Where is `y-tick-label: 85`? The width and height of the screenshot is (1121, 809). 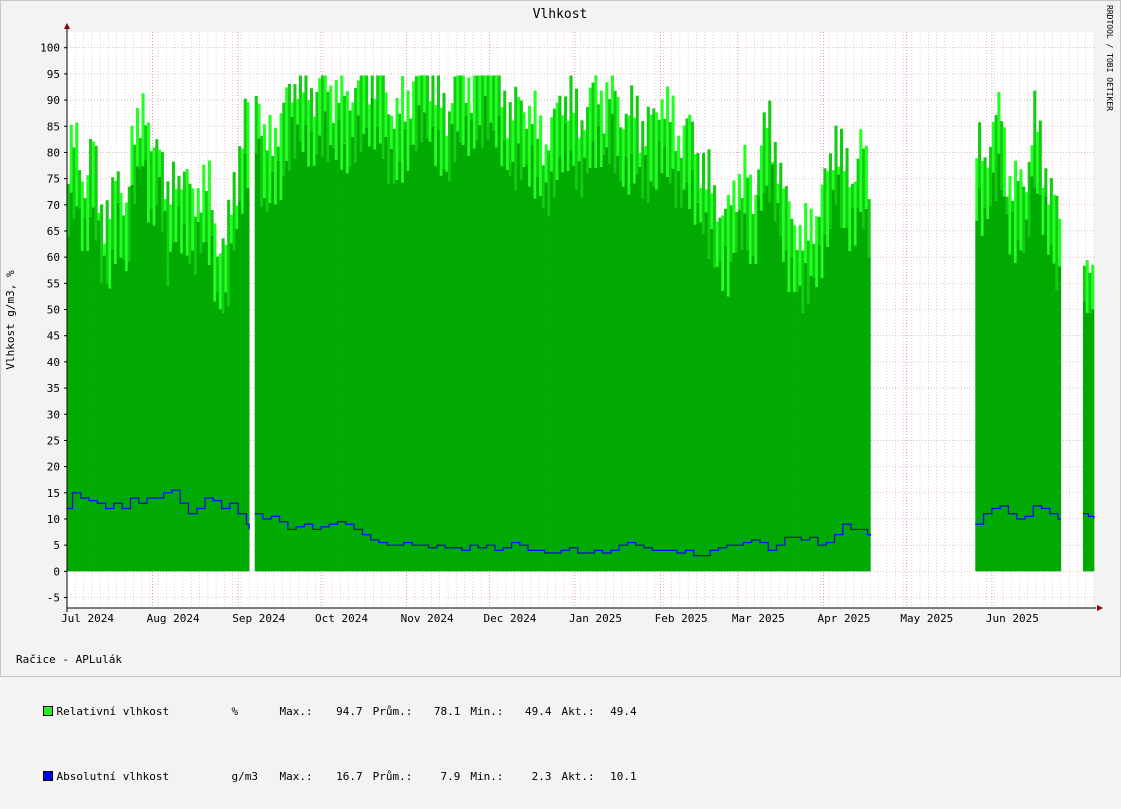 y-tick-label: 85 is located at coordinates (53, 126).